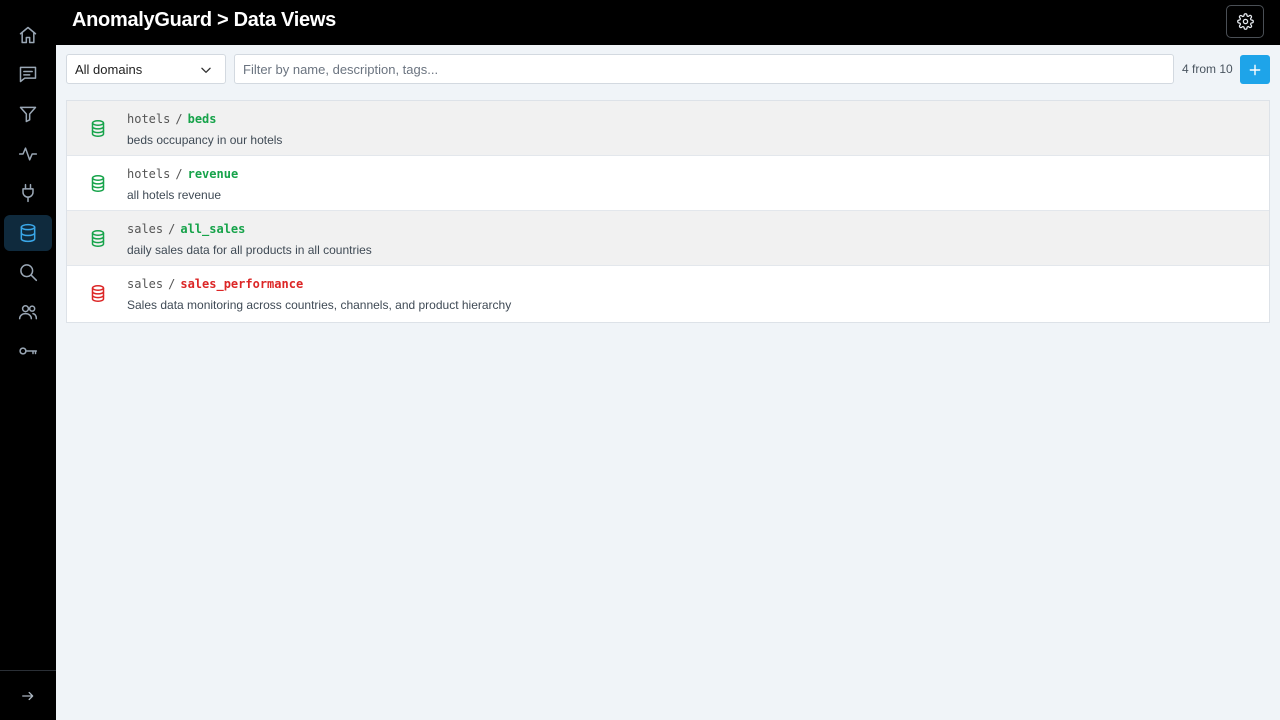 Image resolution: width=1280 pixels, height=720 pixels. I want to click on filter-input, so click(704, 69).